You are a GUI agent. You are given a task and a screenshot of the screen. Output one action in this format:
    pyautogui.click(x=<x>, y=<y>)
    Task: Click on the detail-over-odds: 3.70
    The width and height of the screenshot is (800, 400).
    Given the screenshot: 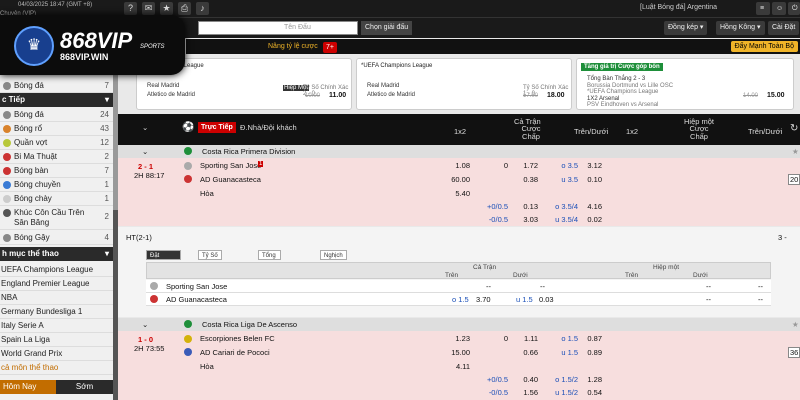 What is the action you would take?
    pyautogui.click(x=483, y=299)
    